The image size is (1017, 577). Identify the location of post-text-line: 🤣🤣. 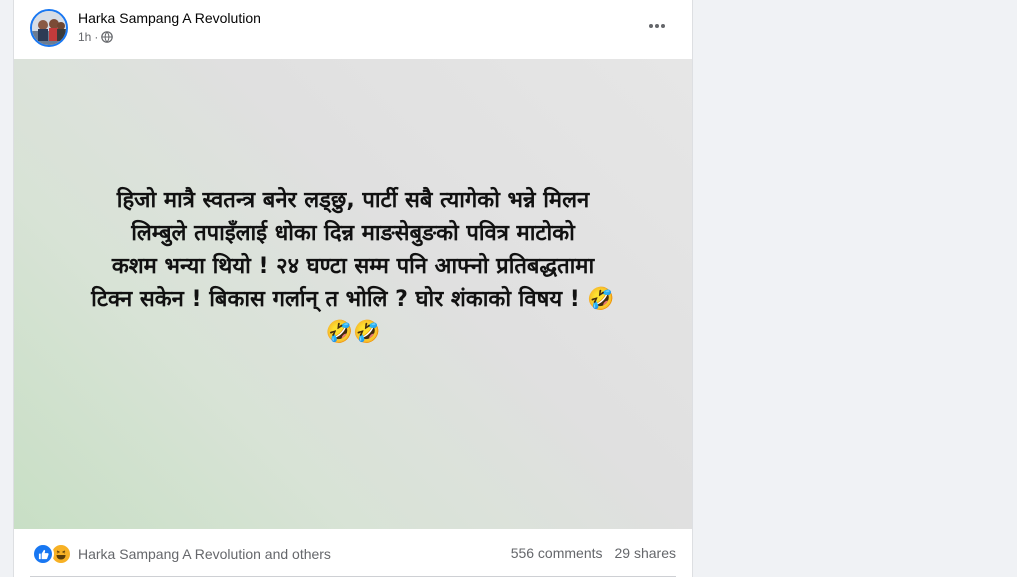
(353, 332).